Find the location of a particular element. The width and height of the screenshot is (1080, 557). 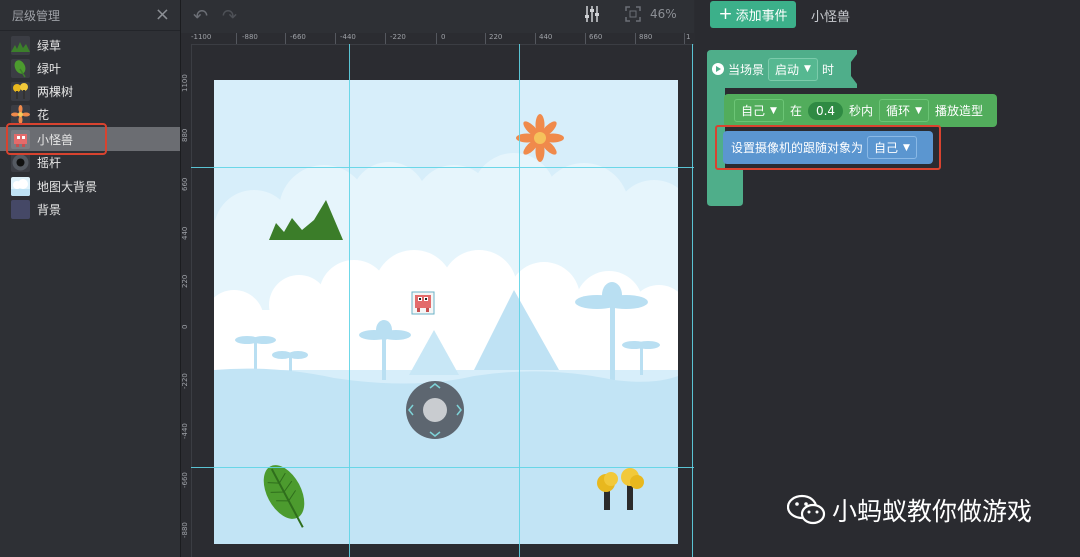

undo-icon: ↶ is located at coordinates (200, 16).